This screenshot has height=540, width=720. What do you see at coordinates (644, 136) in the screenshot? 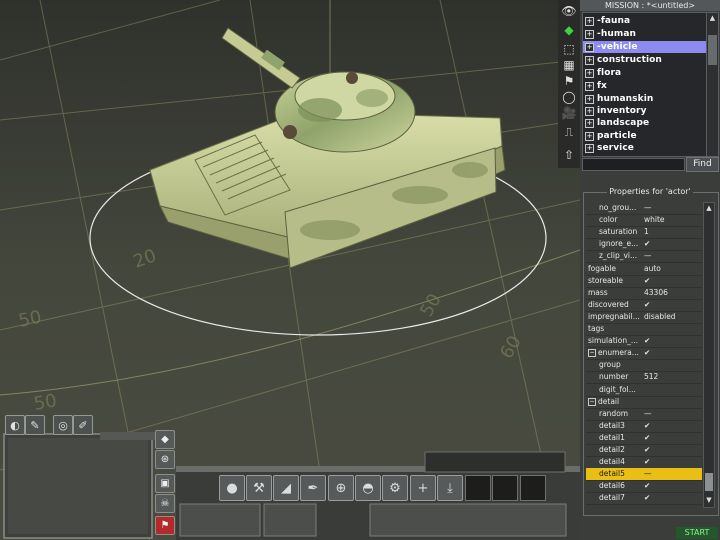
I see `tree-item-particle: + particle` at bounding box center [644, 136].